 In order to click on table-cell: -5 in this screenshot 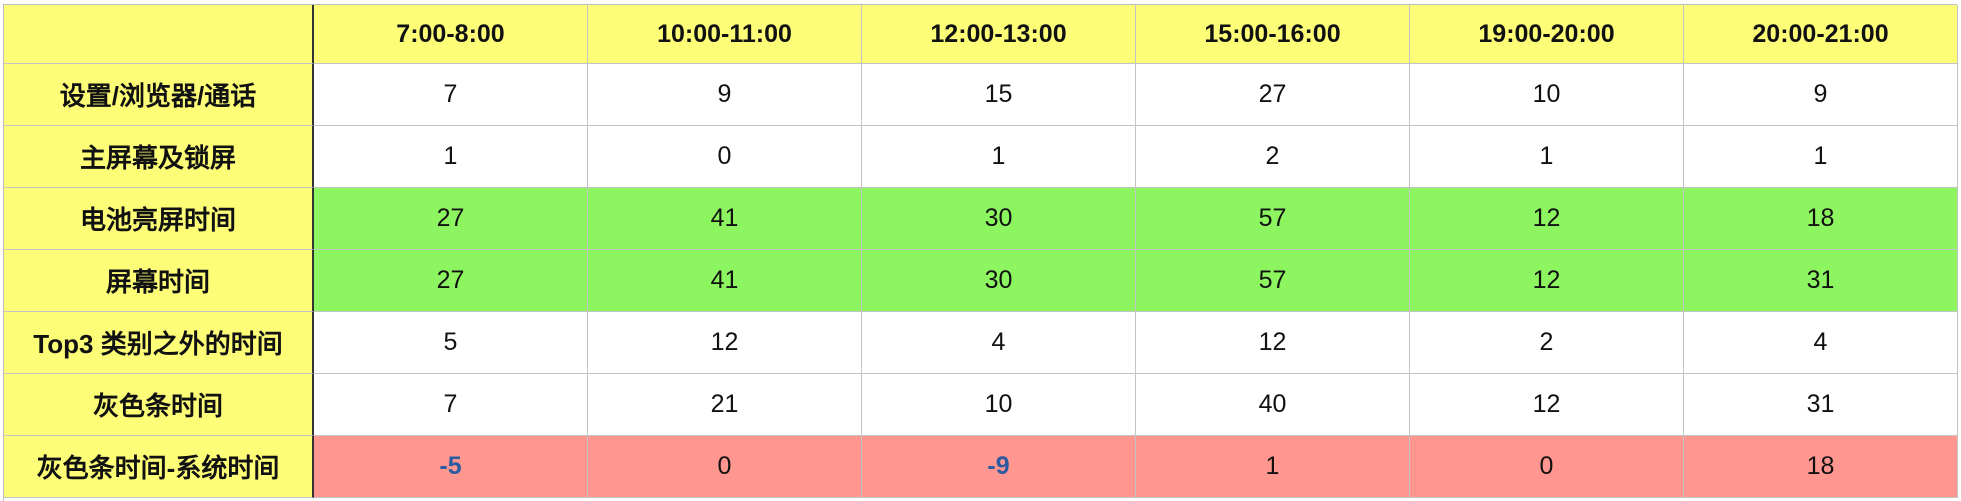, I will do `click(451, 467)`.